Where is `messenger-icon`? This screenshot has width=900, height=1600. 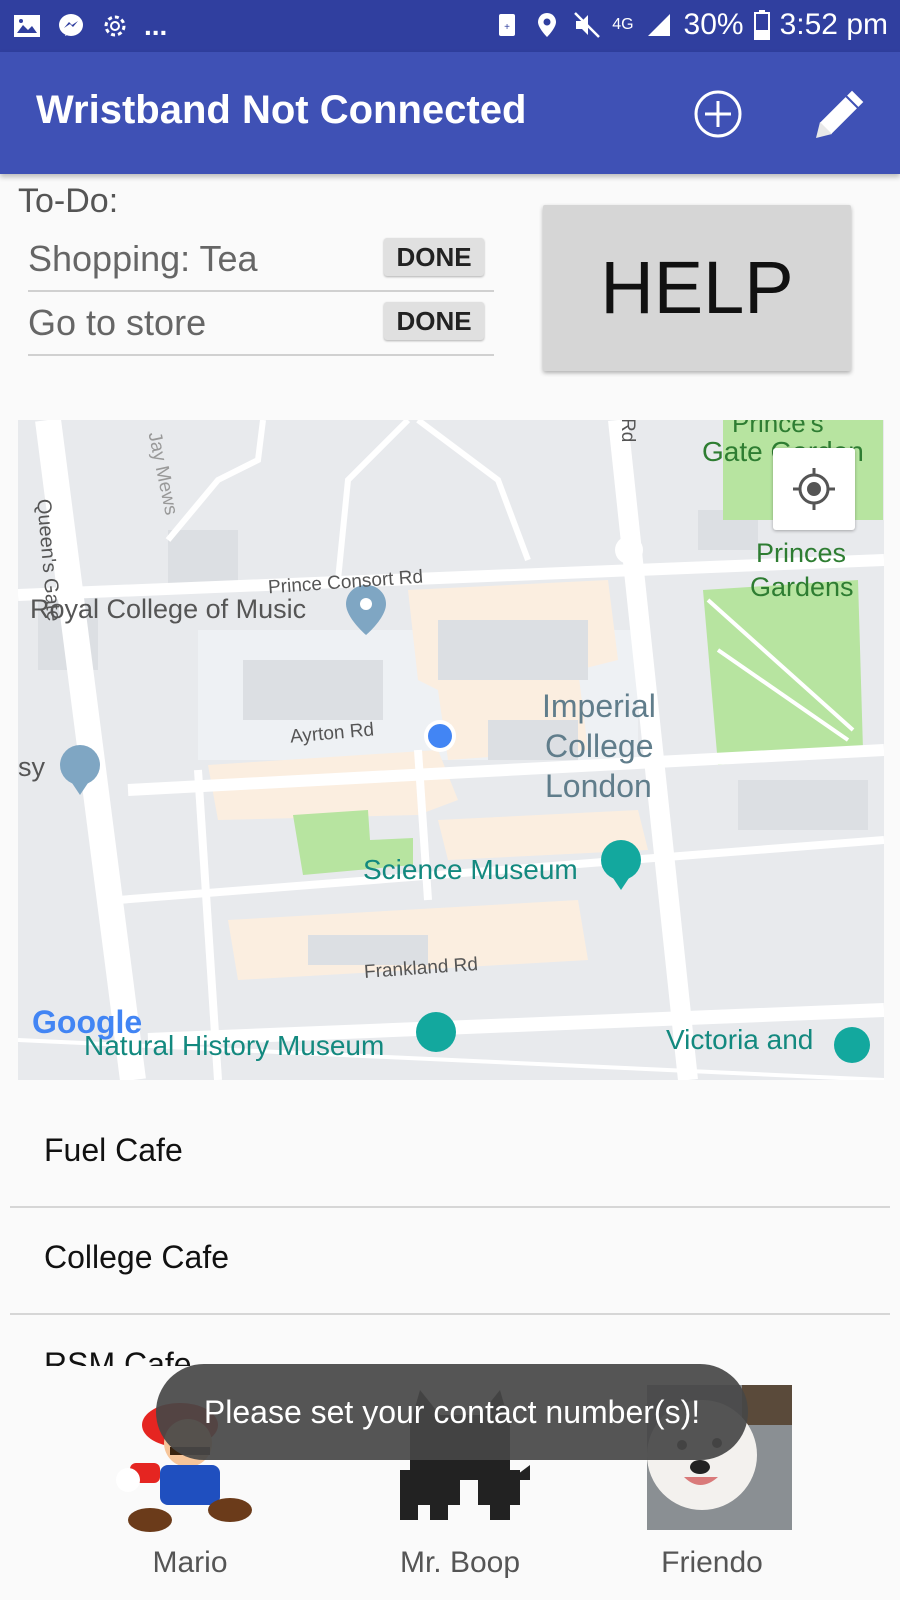
messenger-icon is located at coordinates (71, 25).